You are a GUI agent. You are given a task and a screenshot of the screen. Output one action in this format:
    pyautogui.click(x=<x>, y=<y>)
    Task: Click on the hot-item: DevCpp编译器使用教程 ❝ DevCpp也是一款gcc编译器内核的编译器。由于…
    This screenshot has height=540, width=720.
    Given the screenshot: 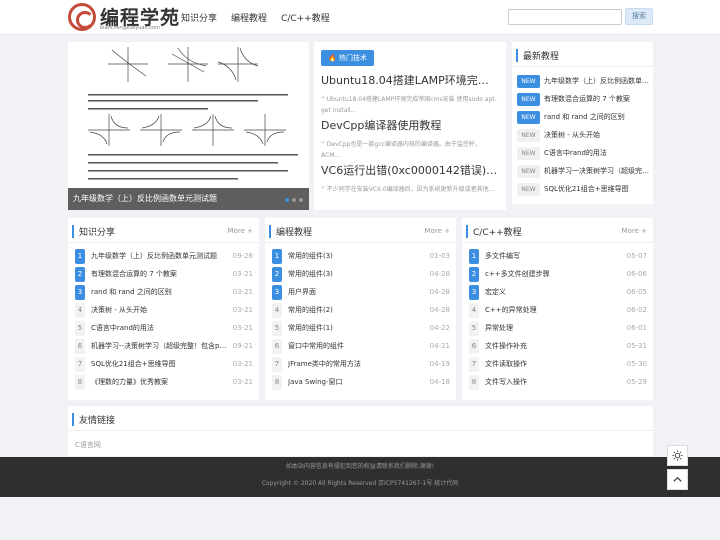 What is the action you would take?
    pyautogui.click(x=410, y=139)
    